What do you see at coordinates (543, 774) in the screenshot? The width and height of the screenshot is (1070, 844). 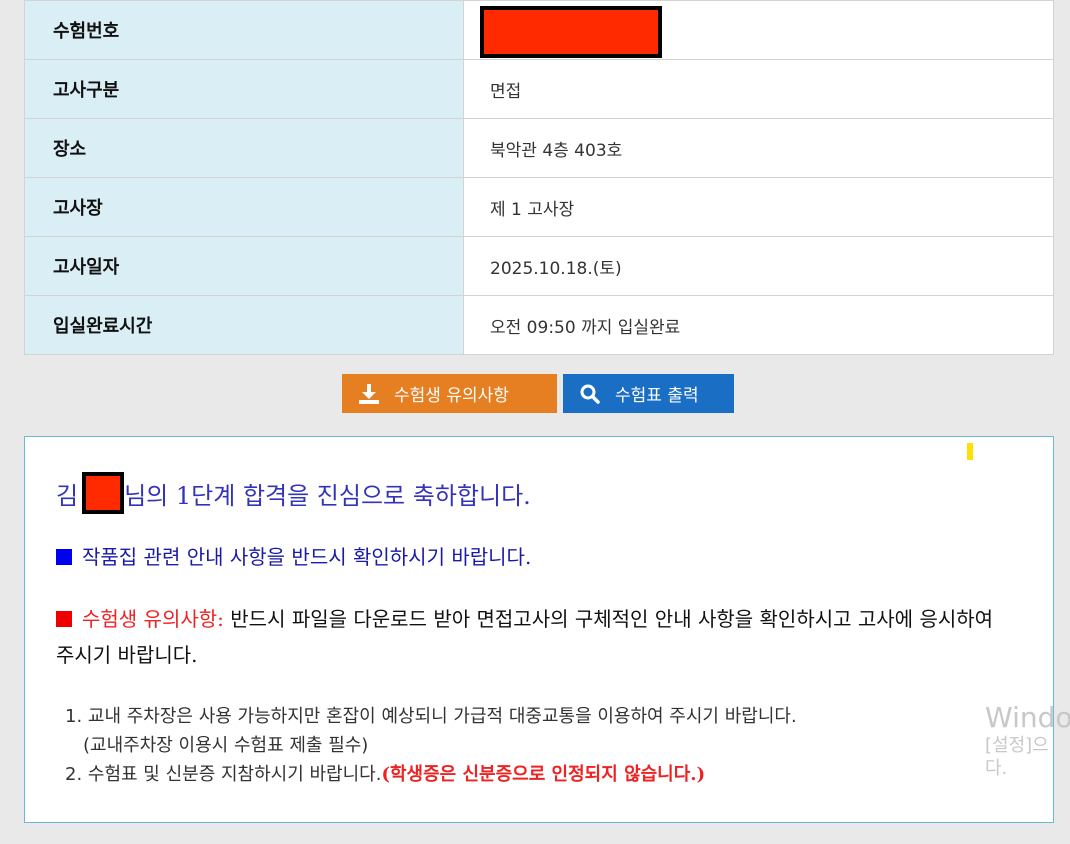 I see `list-item-warning: (학생증은 신분증으로 인정되지 않습니다.)` at bounding box center [543, 774].